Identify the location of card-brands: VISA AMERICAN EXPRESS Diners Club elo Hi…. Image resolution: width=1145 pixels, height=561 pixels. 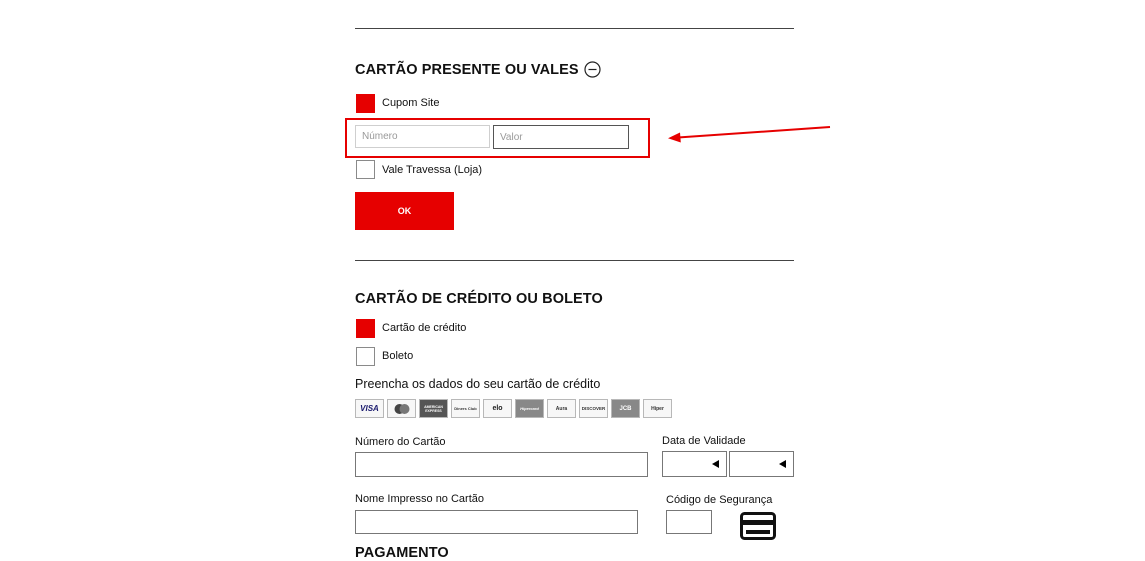
(513, 408).